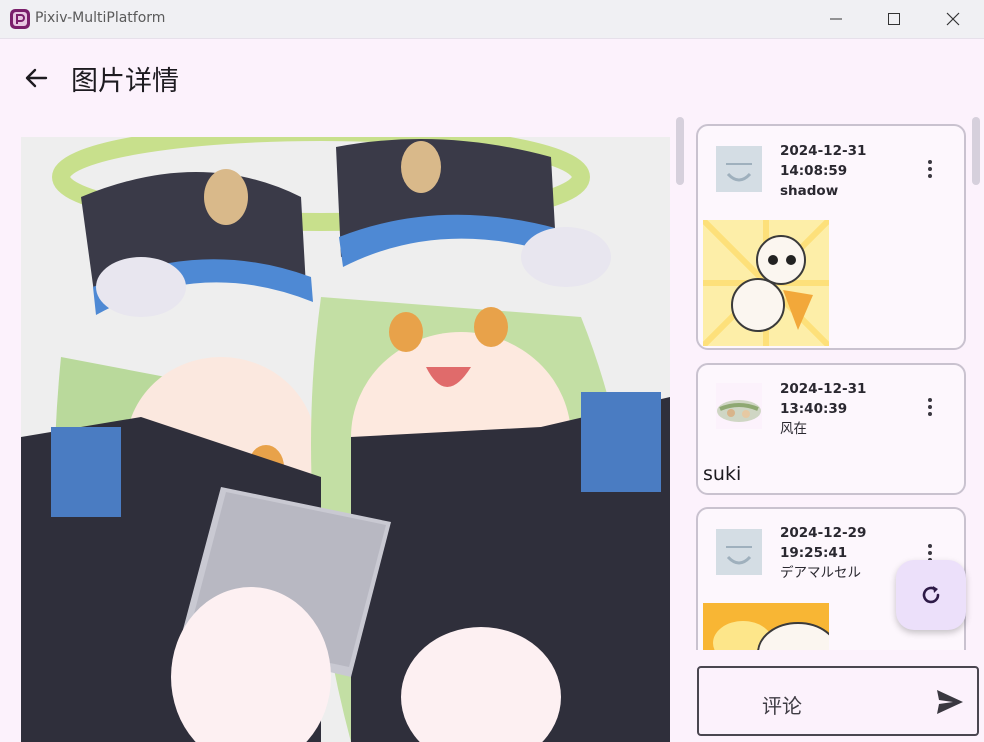 This screenshot has height=742, width=984. I want to click on comment-input-placeholder: 评论, so click(782, 706).